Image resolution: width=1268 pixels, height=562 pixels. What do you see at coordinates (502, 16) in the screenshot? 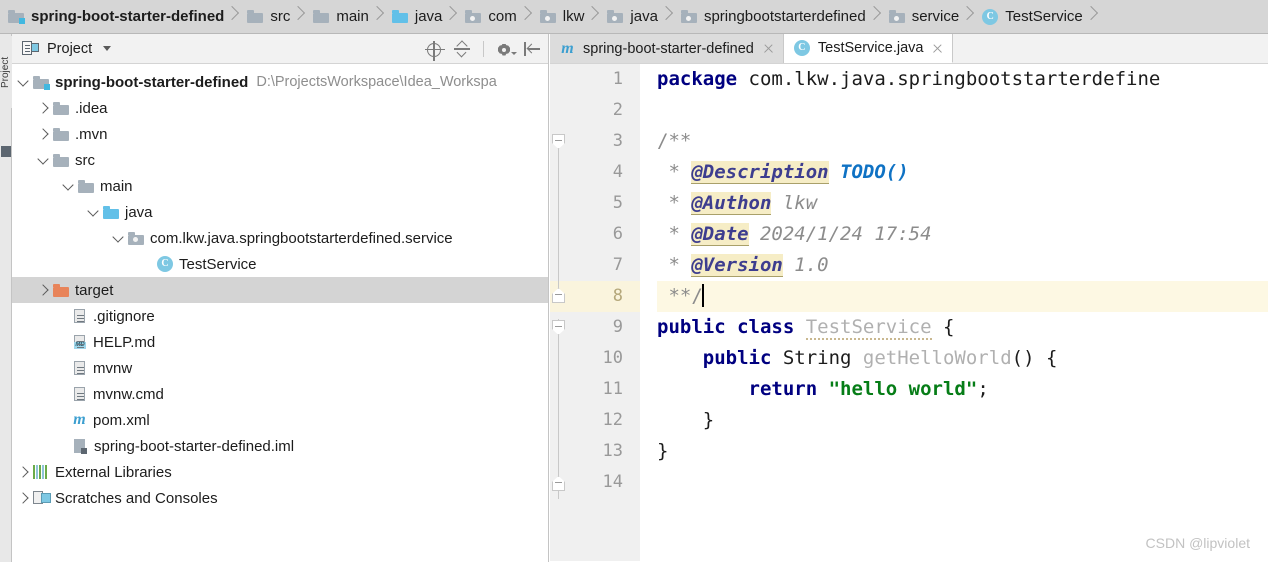
I see `breadcrumb-label: com` at bounding box center [502, 16].